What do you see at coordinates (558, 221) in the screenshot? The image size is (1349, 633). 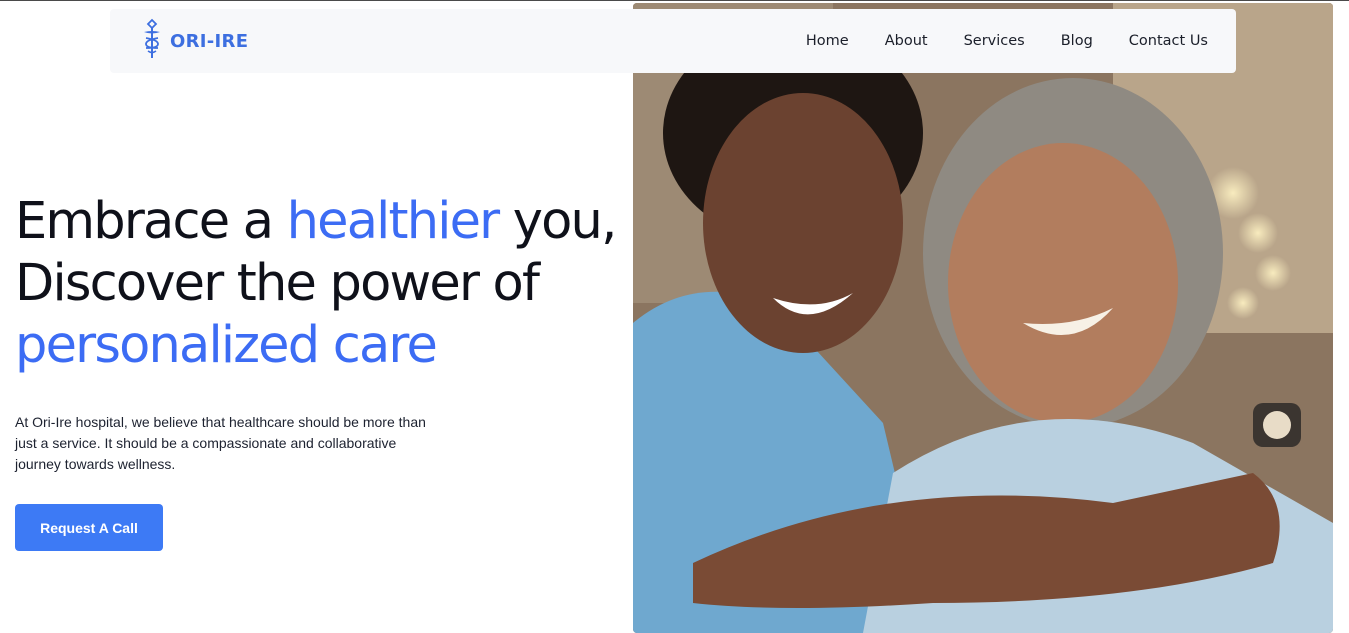 I see `headline-text: you,` at bounding box center [558, 221].